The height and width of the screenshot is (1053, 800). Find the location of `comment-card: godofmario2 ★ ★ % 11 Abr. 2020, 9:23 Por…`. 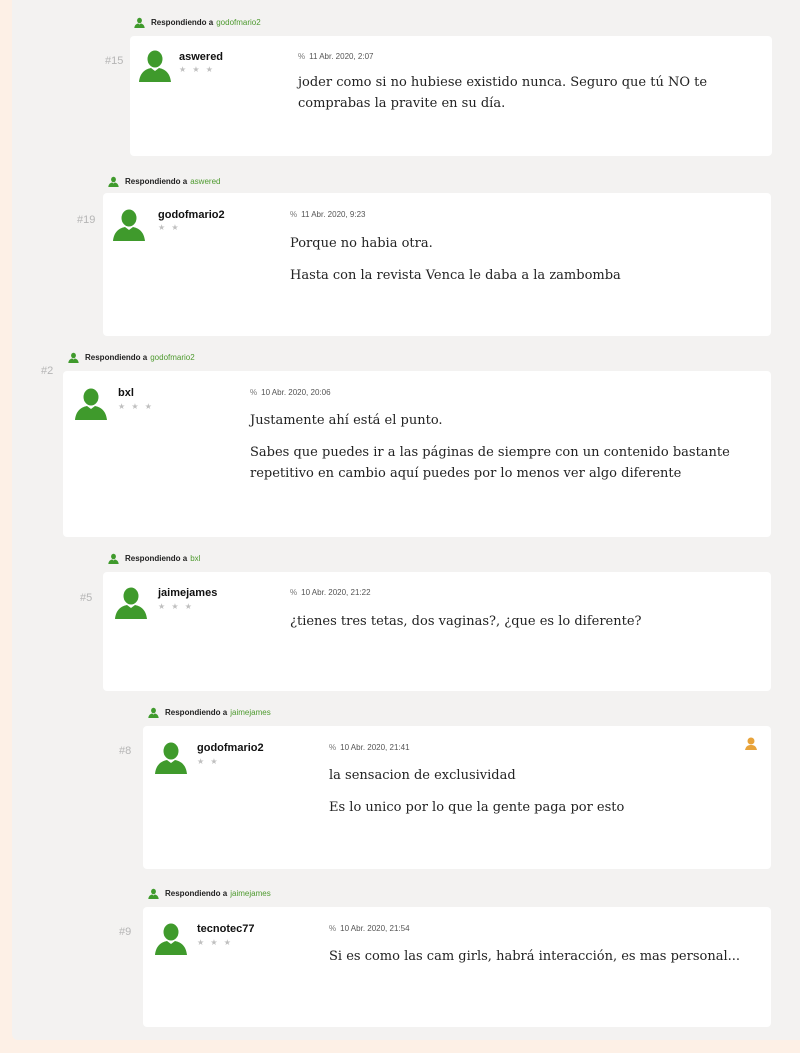

comment-card: godofmario2 ★ ★ % 11 Abr. 2020, 9:23 Por… is located at coordinates (437, 264).